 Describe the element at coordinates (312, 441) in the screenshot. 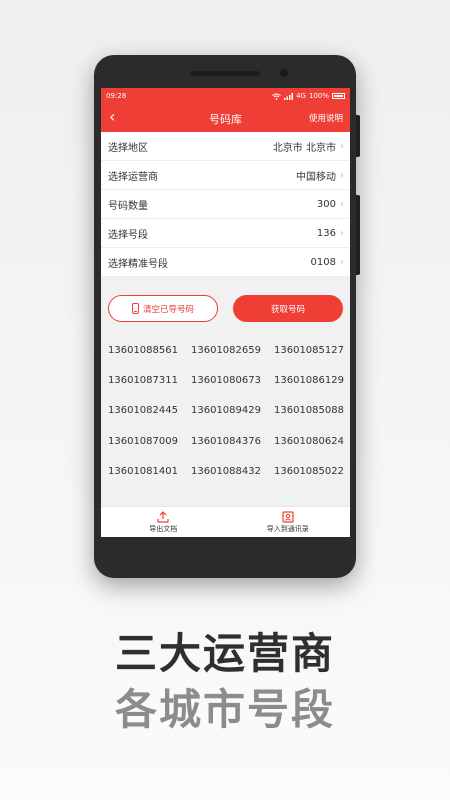

I see `phone-number: 13601080624` at that location.